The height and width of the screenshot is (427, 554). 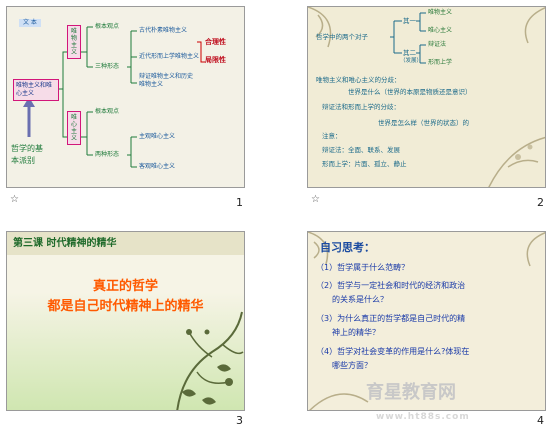 What do you see at coordinates (423, 417) in the screenshot?
I see `watermark-url: www.ht88s.com` at bounding box center [423, 417].